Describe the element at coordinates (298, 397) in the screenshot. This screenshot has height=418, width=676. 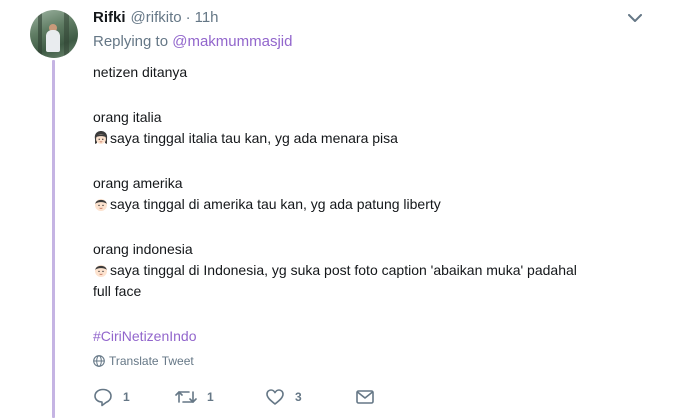
I see `like-count: 3` at that location.